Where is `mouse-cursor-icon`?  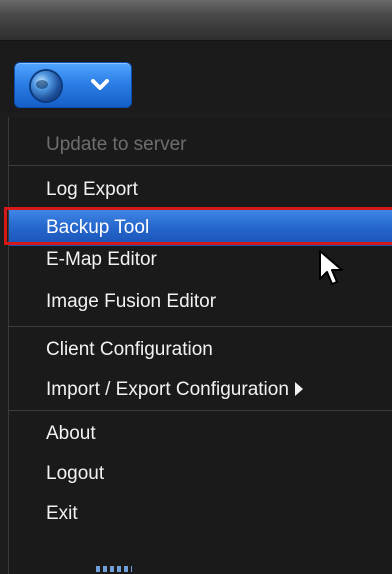
mouse-cursor-icon is located at coordinates (331, 267).